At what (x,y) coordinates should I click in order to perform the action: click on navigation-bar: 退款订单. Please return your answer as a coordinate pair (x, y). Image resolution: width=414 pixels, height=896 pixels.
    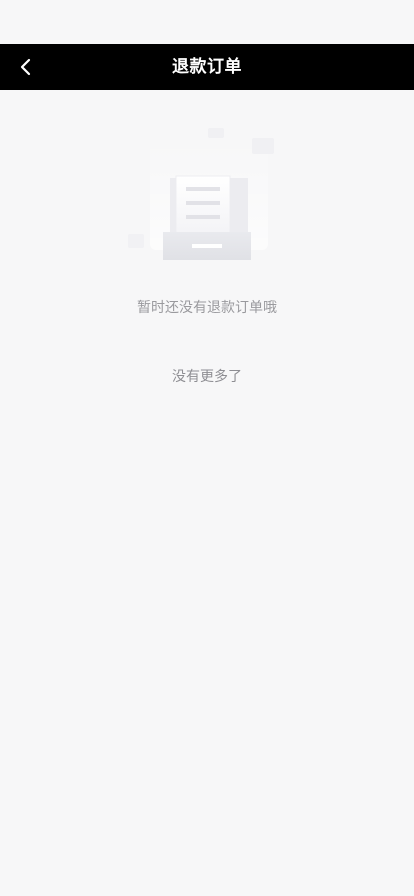
    Looking at the image, I should click on (207, 67).